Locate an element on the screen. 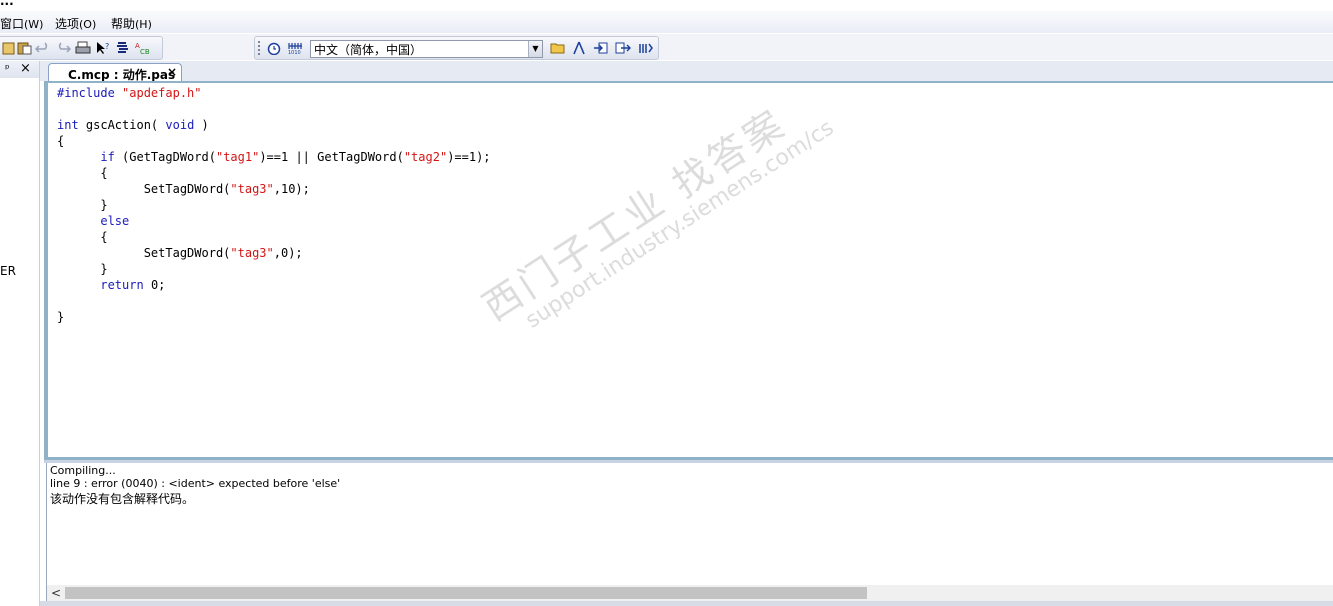 The image size is (1333, 606). undo-icon is located at coordinates (43, 48).